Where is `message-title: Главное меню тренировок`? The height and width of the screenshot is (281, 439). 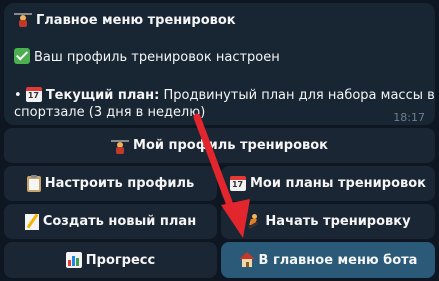 message-title: Главное меню тренировок is located at coordinates (125, 20).